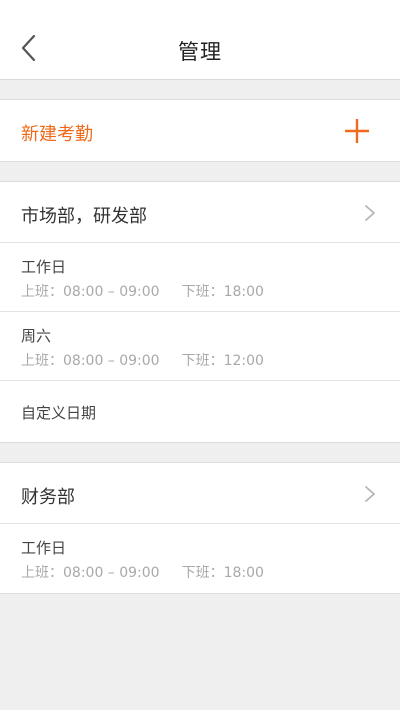 Image resolution: width=400 pixels, height=710 pixels. Describe the element at coordinates (200, 493) in the screenshot. I see `group-header-finance: 财务部` at that location.